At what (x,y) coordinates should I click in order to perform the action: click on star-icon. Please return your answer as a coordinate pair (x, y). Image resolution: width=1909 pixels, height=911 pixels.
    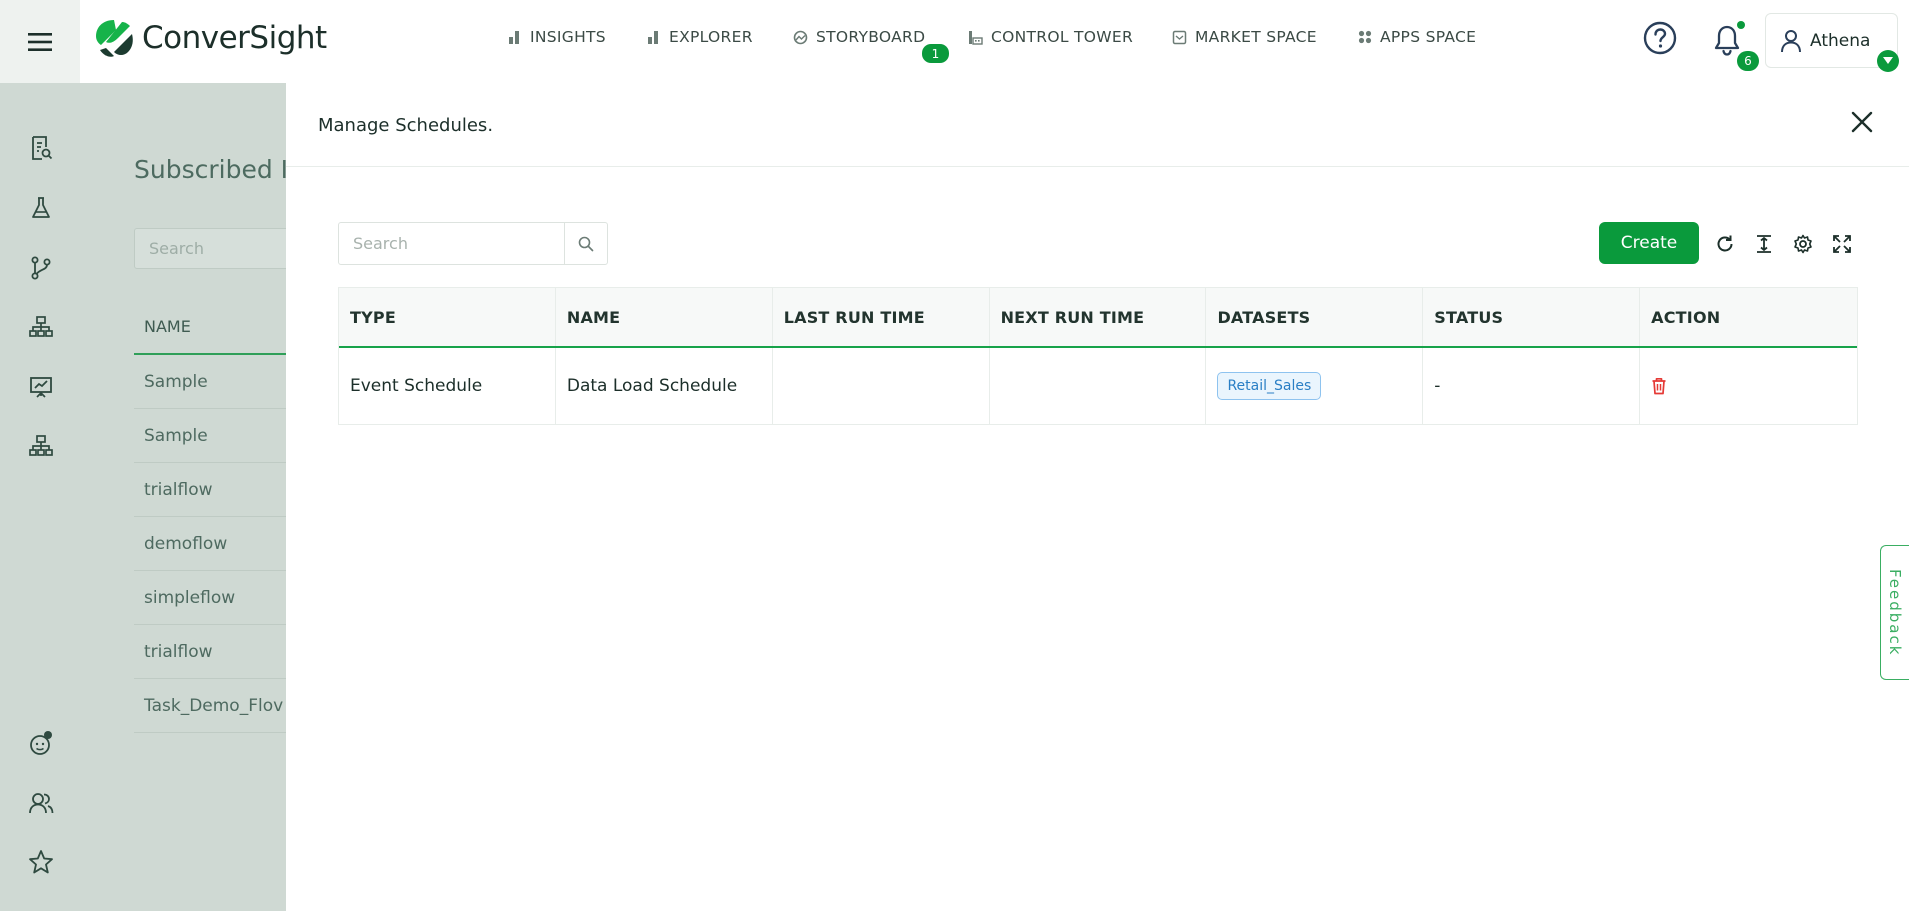
    Looking at the image, I should click on (41, 862).